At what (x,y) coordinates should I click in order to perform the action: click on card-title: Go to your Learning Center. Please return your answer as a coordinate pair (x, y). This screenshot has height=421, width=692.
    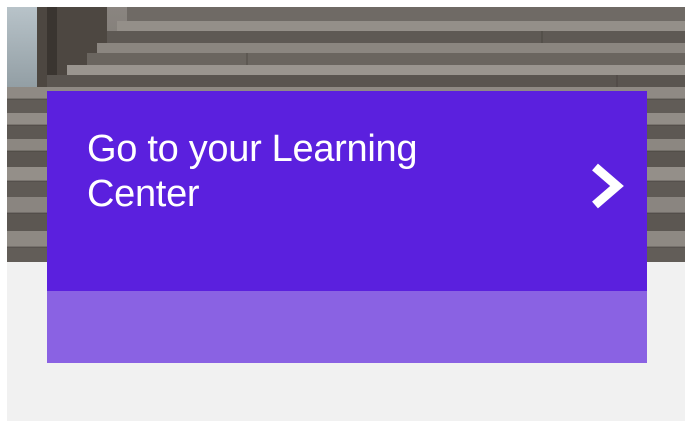
    Looking at the image, I should click on (252, 171).